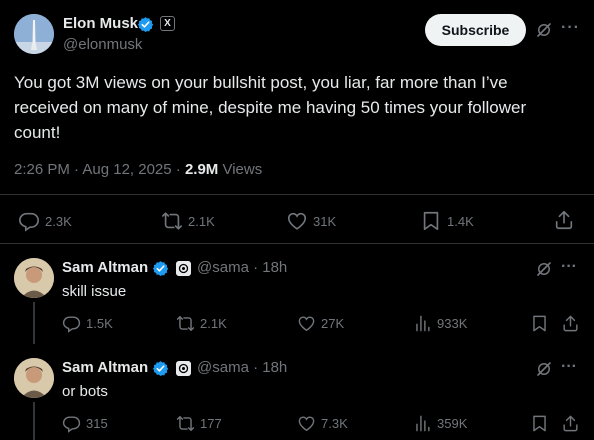  I want to click on reply-button: 2.3K, so click(45, 221).